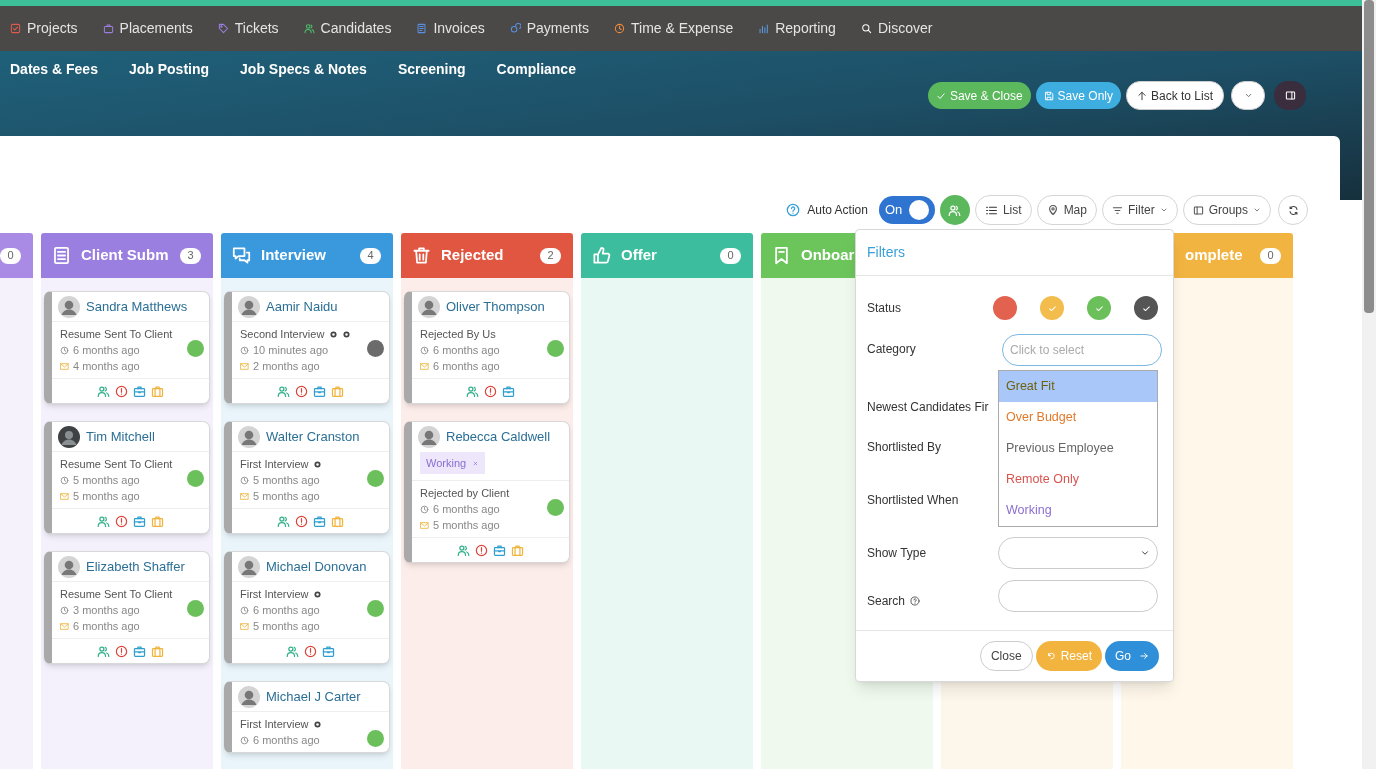 Image resolution: width=1376 pixels, height=769 pixels. What do you see at coordinates (1003, 210) in the screenshot?
I see `list-view-button: List` at bounding box center [1003, 210].